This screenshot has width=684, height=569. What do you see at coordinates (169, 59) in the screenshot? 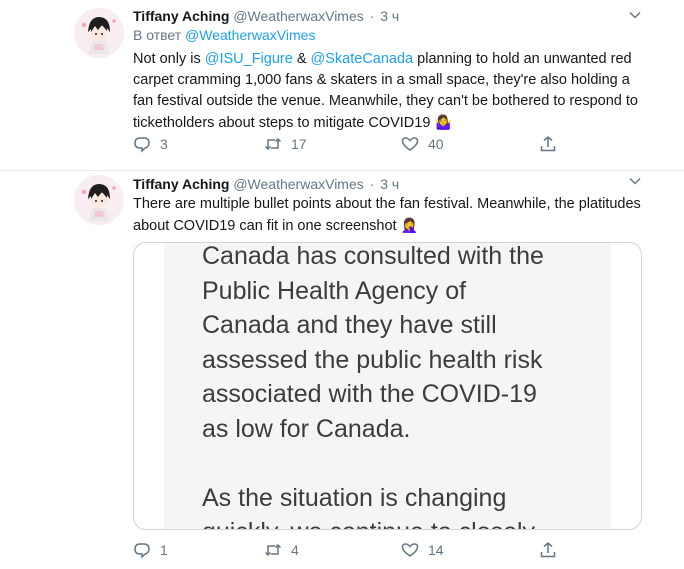
I see `tweet-text-segment: Not only is` at bounding box center [169, 59].